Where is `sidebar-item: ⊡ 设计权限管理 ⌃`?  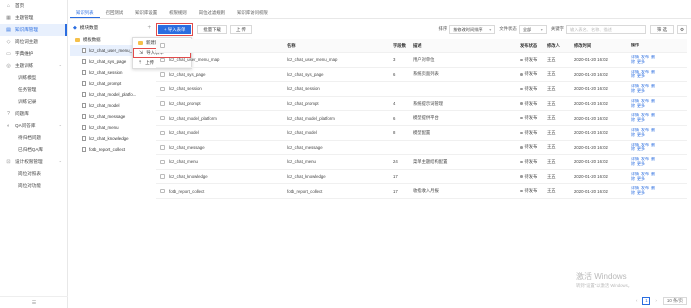 sidebar-item: ⊡ 设计权限管理 ⌃ is located at coordinates (33, 162).